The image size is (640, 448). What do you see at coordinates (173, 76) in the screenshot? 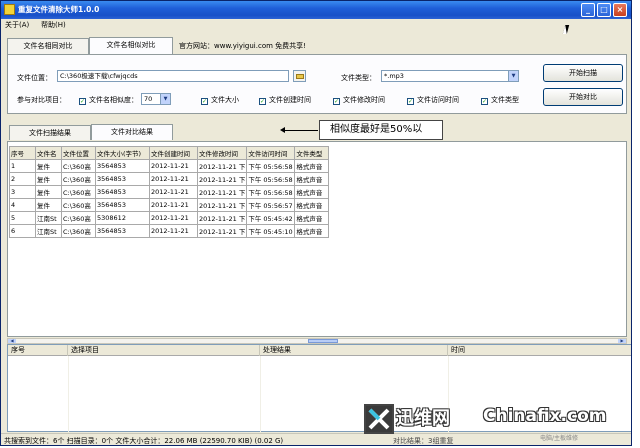
I see `location-input: C:\360极速下载\cfwjqcds` at bounding box center [173, 76].